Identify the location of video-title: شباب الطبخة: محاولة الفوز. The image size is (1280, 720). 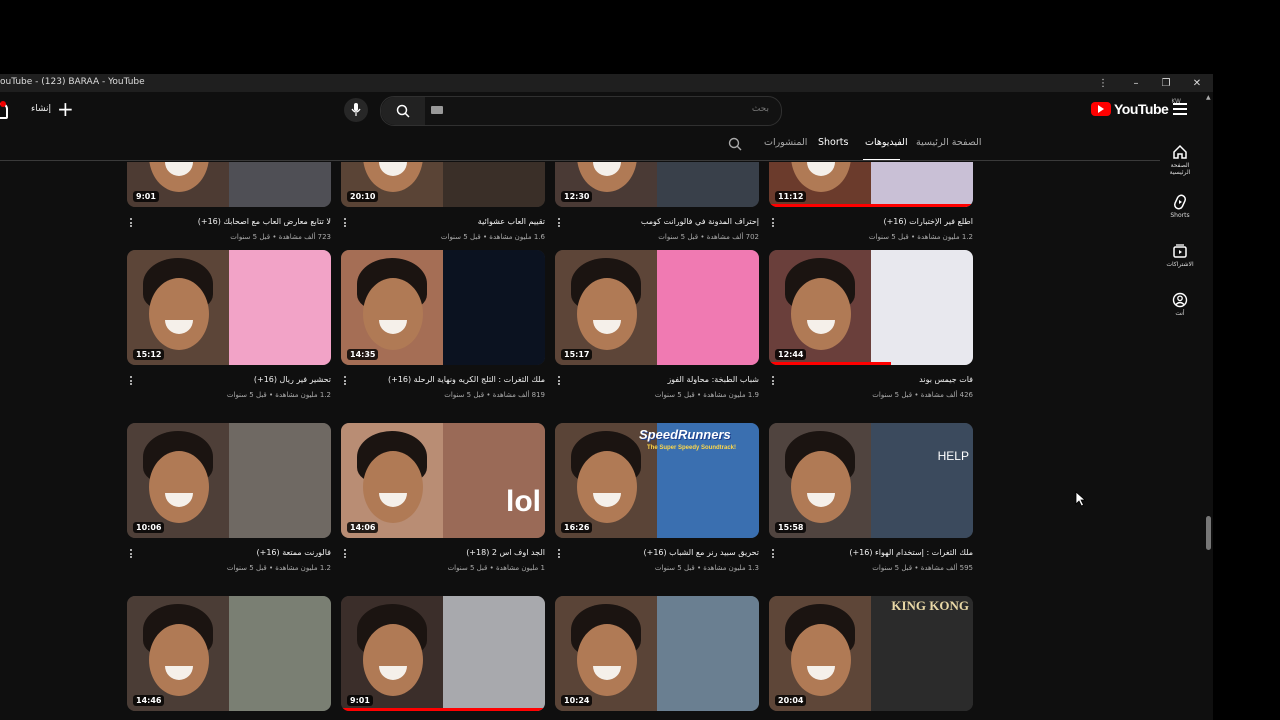
(669, 379).